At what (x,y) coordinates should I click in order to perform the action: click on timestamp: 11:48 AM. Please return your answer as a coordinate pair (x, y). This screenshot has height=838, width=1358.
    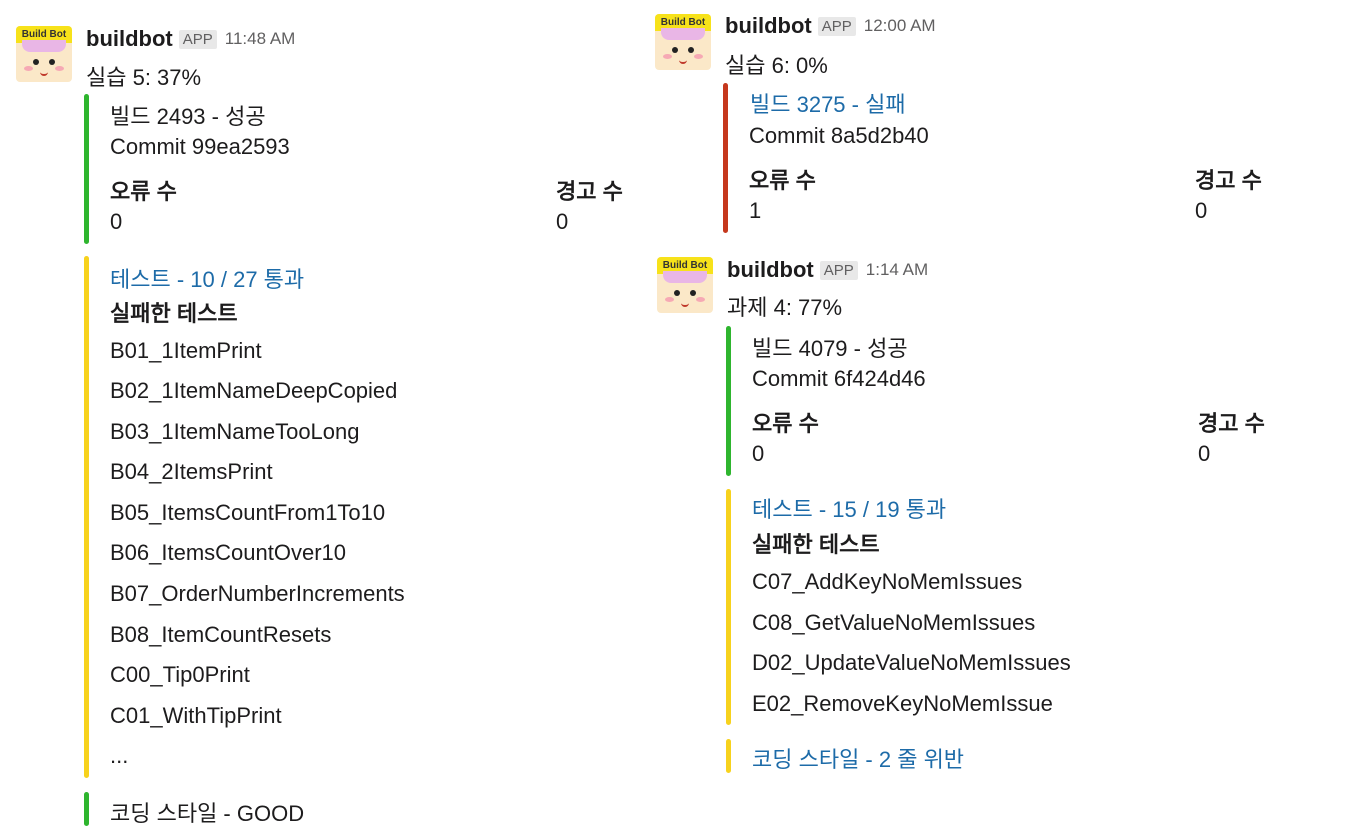
    Looking at the image, I should click on (260, 38).